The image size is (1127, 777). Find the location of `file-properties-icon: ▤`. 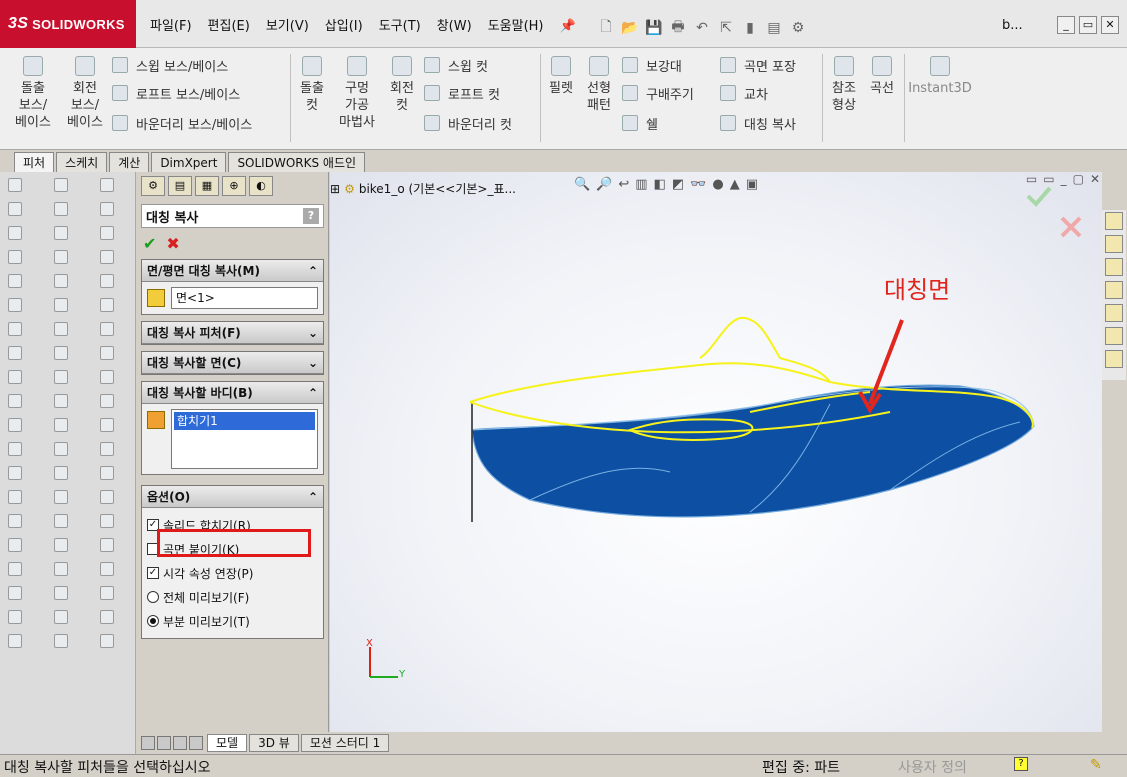

file-properties-icon: ▤ is located at coordinates (774, 28).